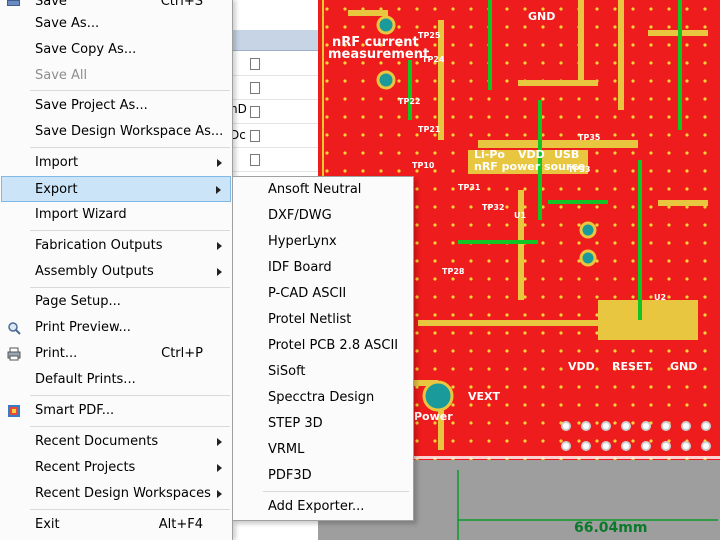 This screenshot has height=540, width=720. I want to click on menu-item-label: SiSoft, so click(287, 371).